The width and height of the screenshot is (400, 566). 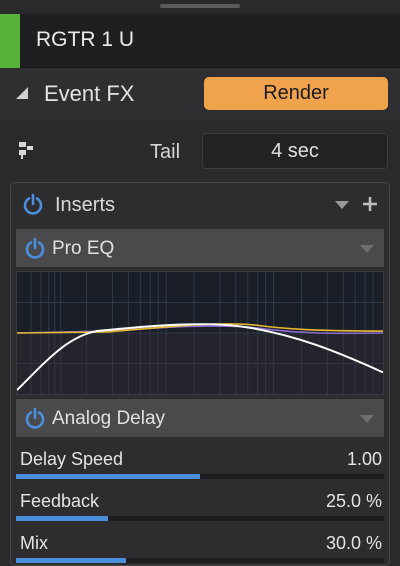 I want to click on param-feedback: Feedback 25.0 %, so click(x=200, y=505).